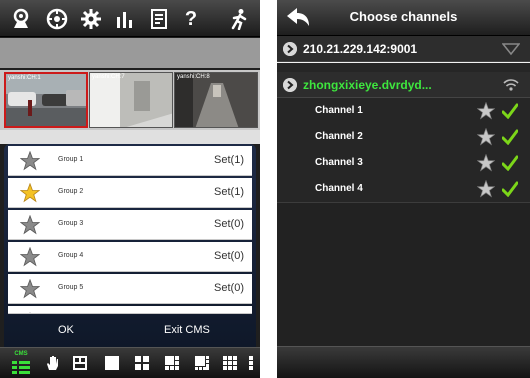 The height and width of the screenshot is (378, 530). Describe the element at coordinates (142, 363) in the screenshot. I see `layout-4-icon` at that location.